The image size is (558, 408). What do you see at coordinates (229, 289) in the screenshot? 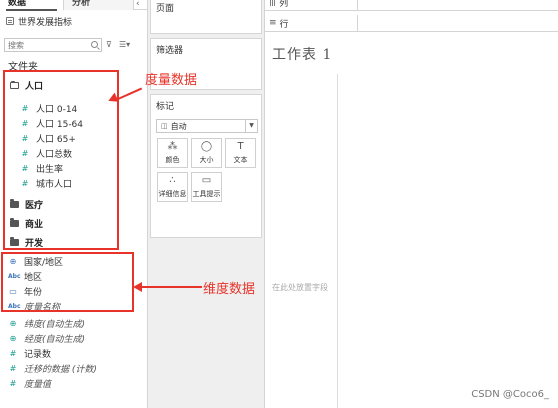
I see `dimension-annotation: 维度数据` at bounding box center [229, 289].